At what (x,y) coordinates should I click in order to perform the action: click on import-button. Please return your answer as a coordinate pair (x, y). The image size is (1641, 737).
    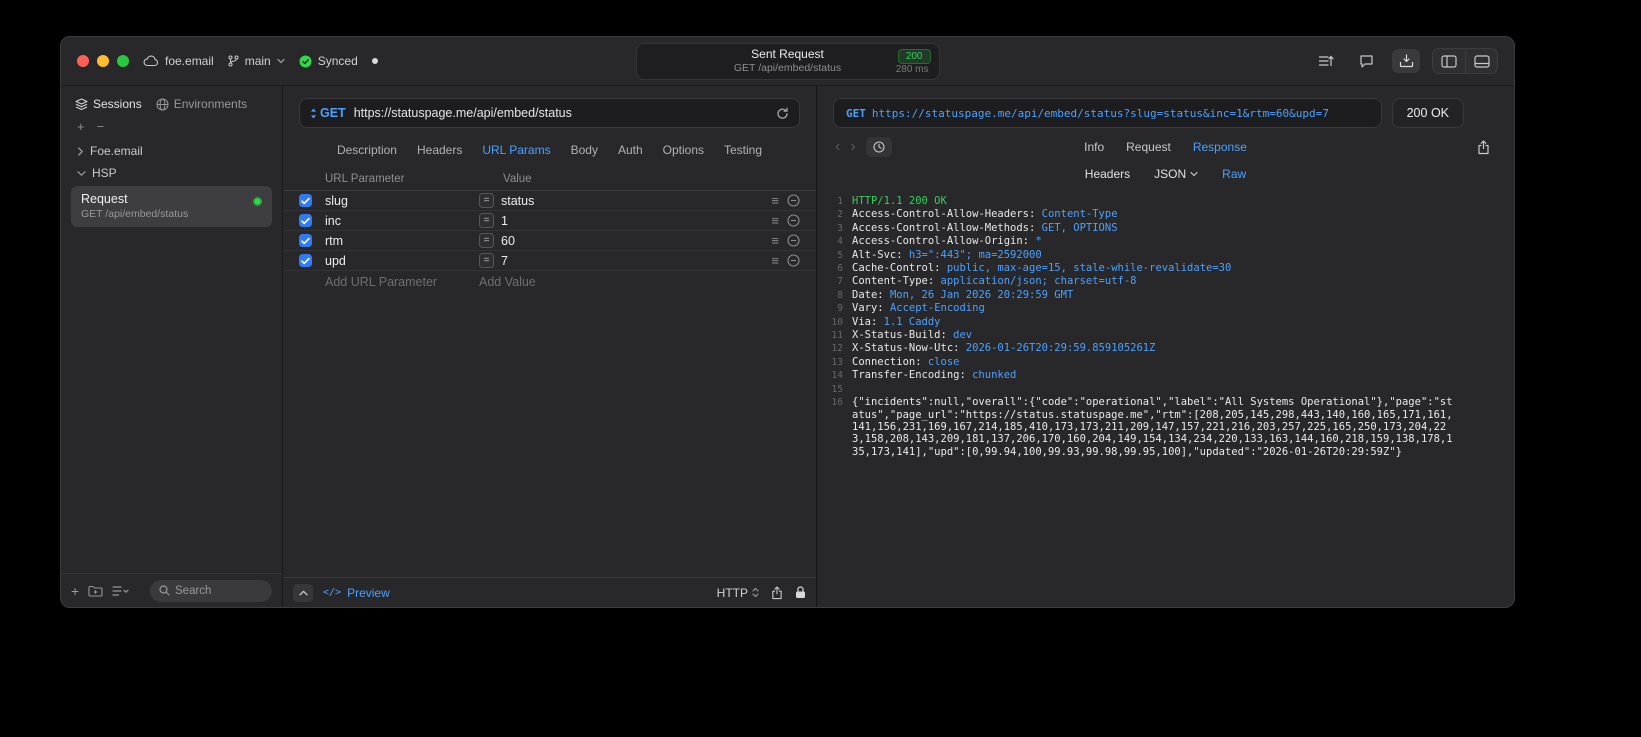
    Looking at the image, I should click on (1406, 61).